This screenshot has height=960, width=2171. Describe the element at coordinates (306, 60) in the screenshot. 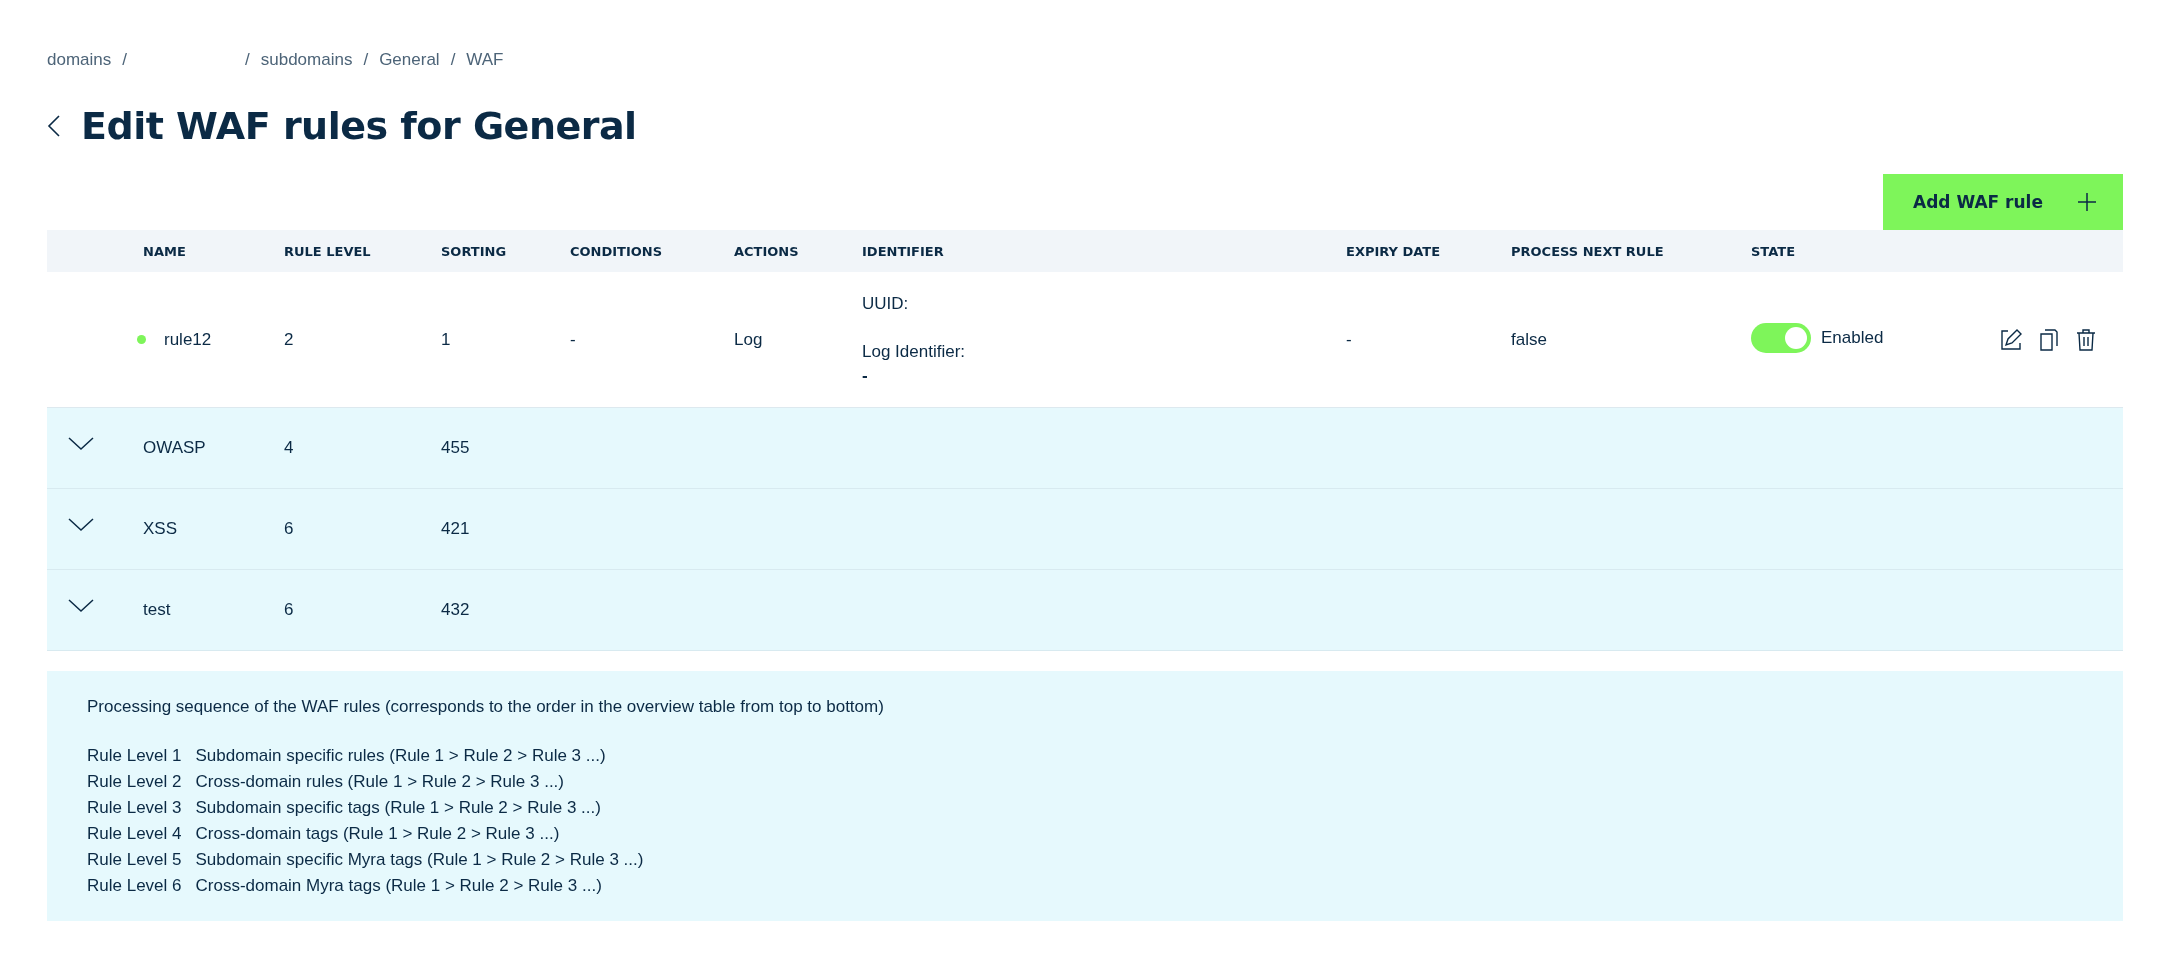

I see `breadcrumb-link: subdomains` at that location.